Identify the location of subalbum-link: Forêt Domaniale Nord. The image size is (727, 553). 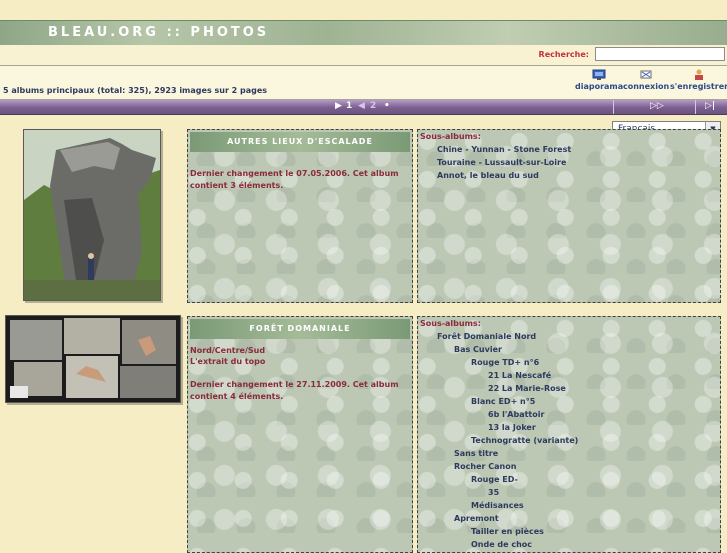
(486, 336).